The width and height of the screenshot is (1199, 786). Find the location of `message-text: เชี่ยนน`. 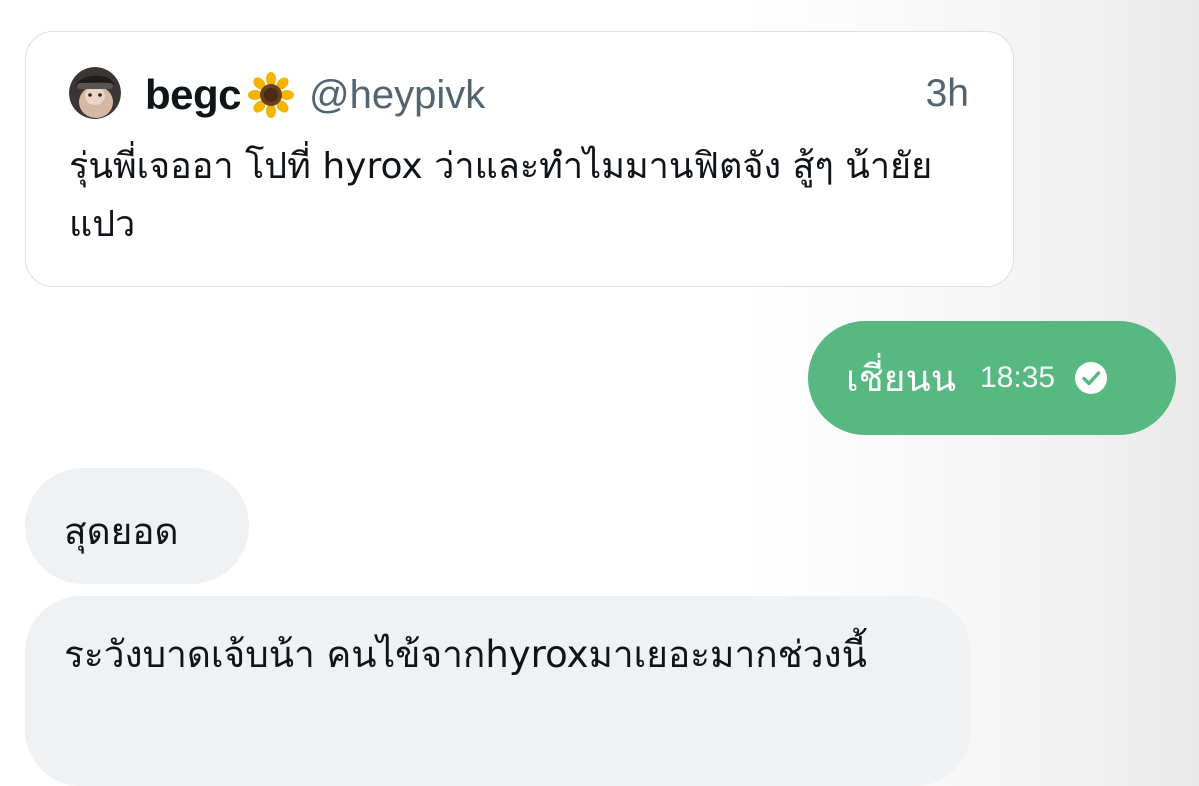

message-text: เชี่ยนน is located at coordinates (901, 378).